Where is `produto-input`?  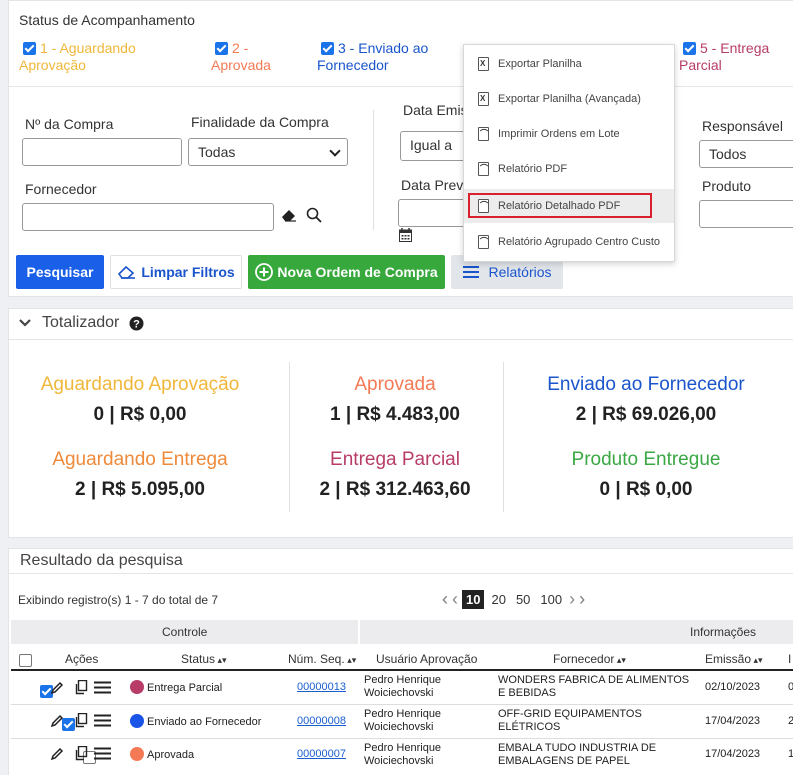
produto-input is located at coordinates (746, 214).